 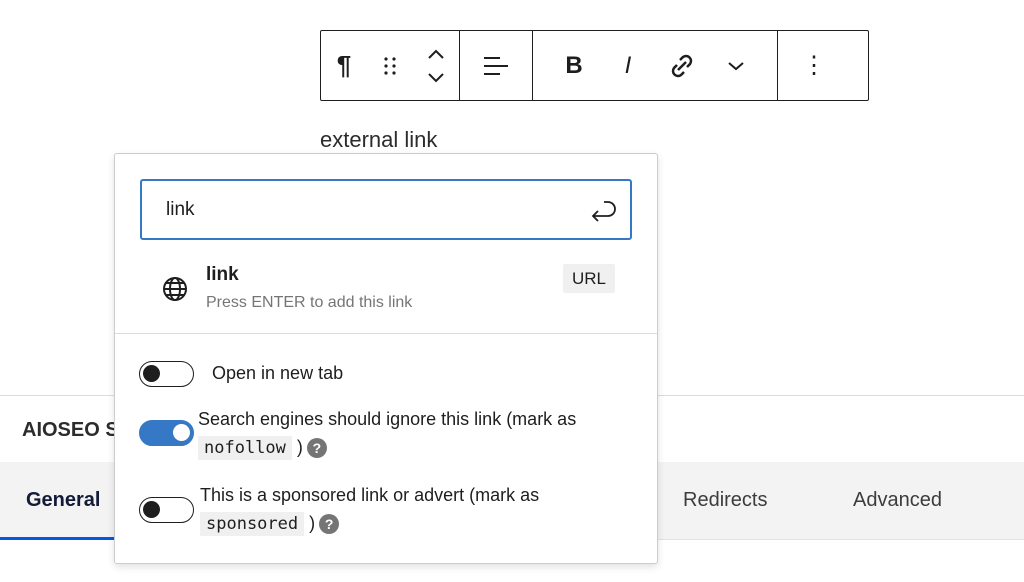 I want to click on suggestion-title: link, so click(x=222, y=274).